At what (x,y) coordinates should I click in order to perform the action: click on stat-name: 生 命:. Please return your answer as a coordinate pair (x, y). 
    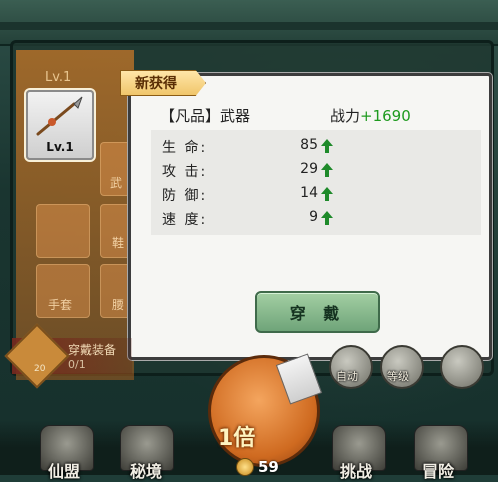
    Looking at the image, I should click on (185, 148).